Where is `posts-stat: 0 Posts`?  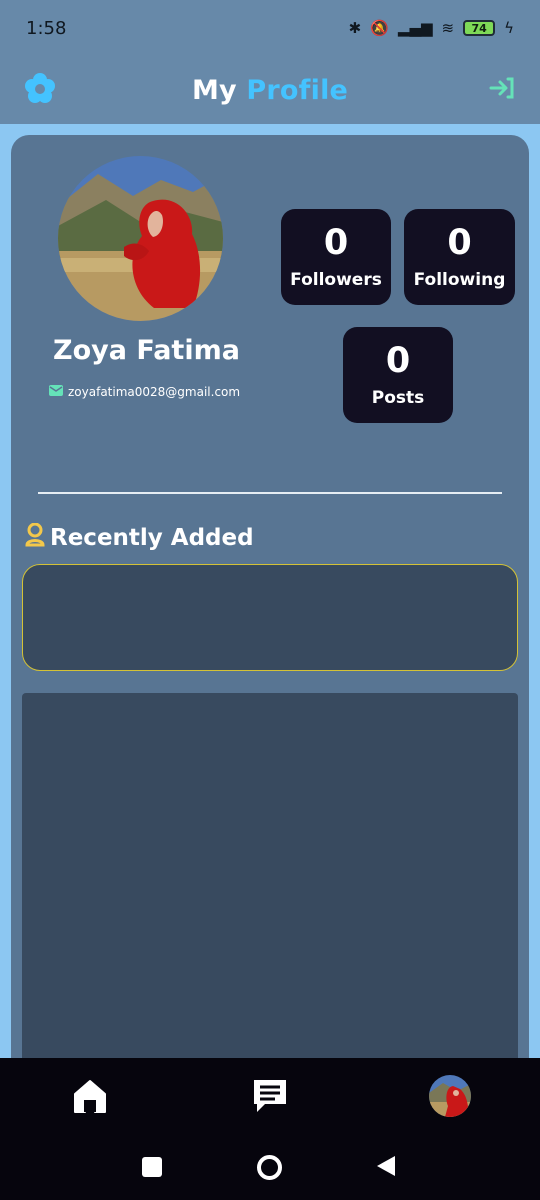 posts-stat: 0 Posts is located at coordinates (398, 375).